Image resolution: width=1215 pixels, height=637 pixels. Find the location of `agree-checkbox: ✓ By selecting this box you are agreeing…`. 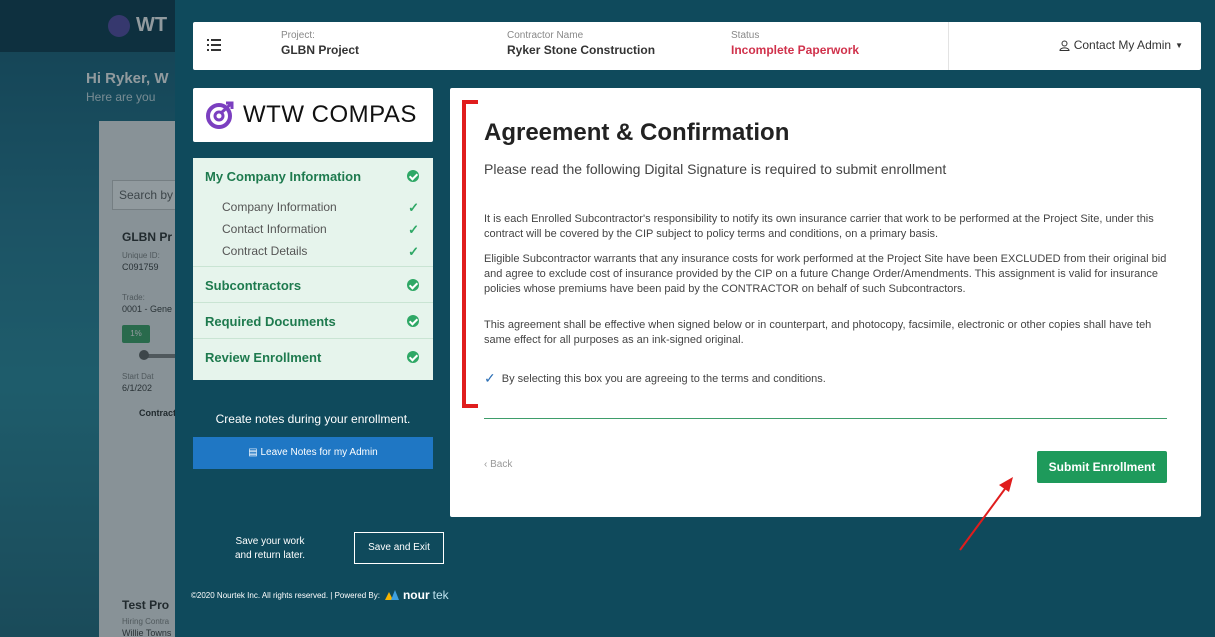

agree-checkbox: ✓ By selecting this box you are agreeing… is located at coordinates (655, 378).